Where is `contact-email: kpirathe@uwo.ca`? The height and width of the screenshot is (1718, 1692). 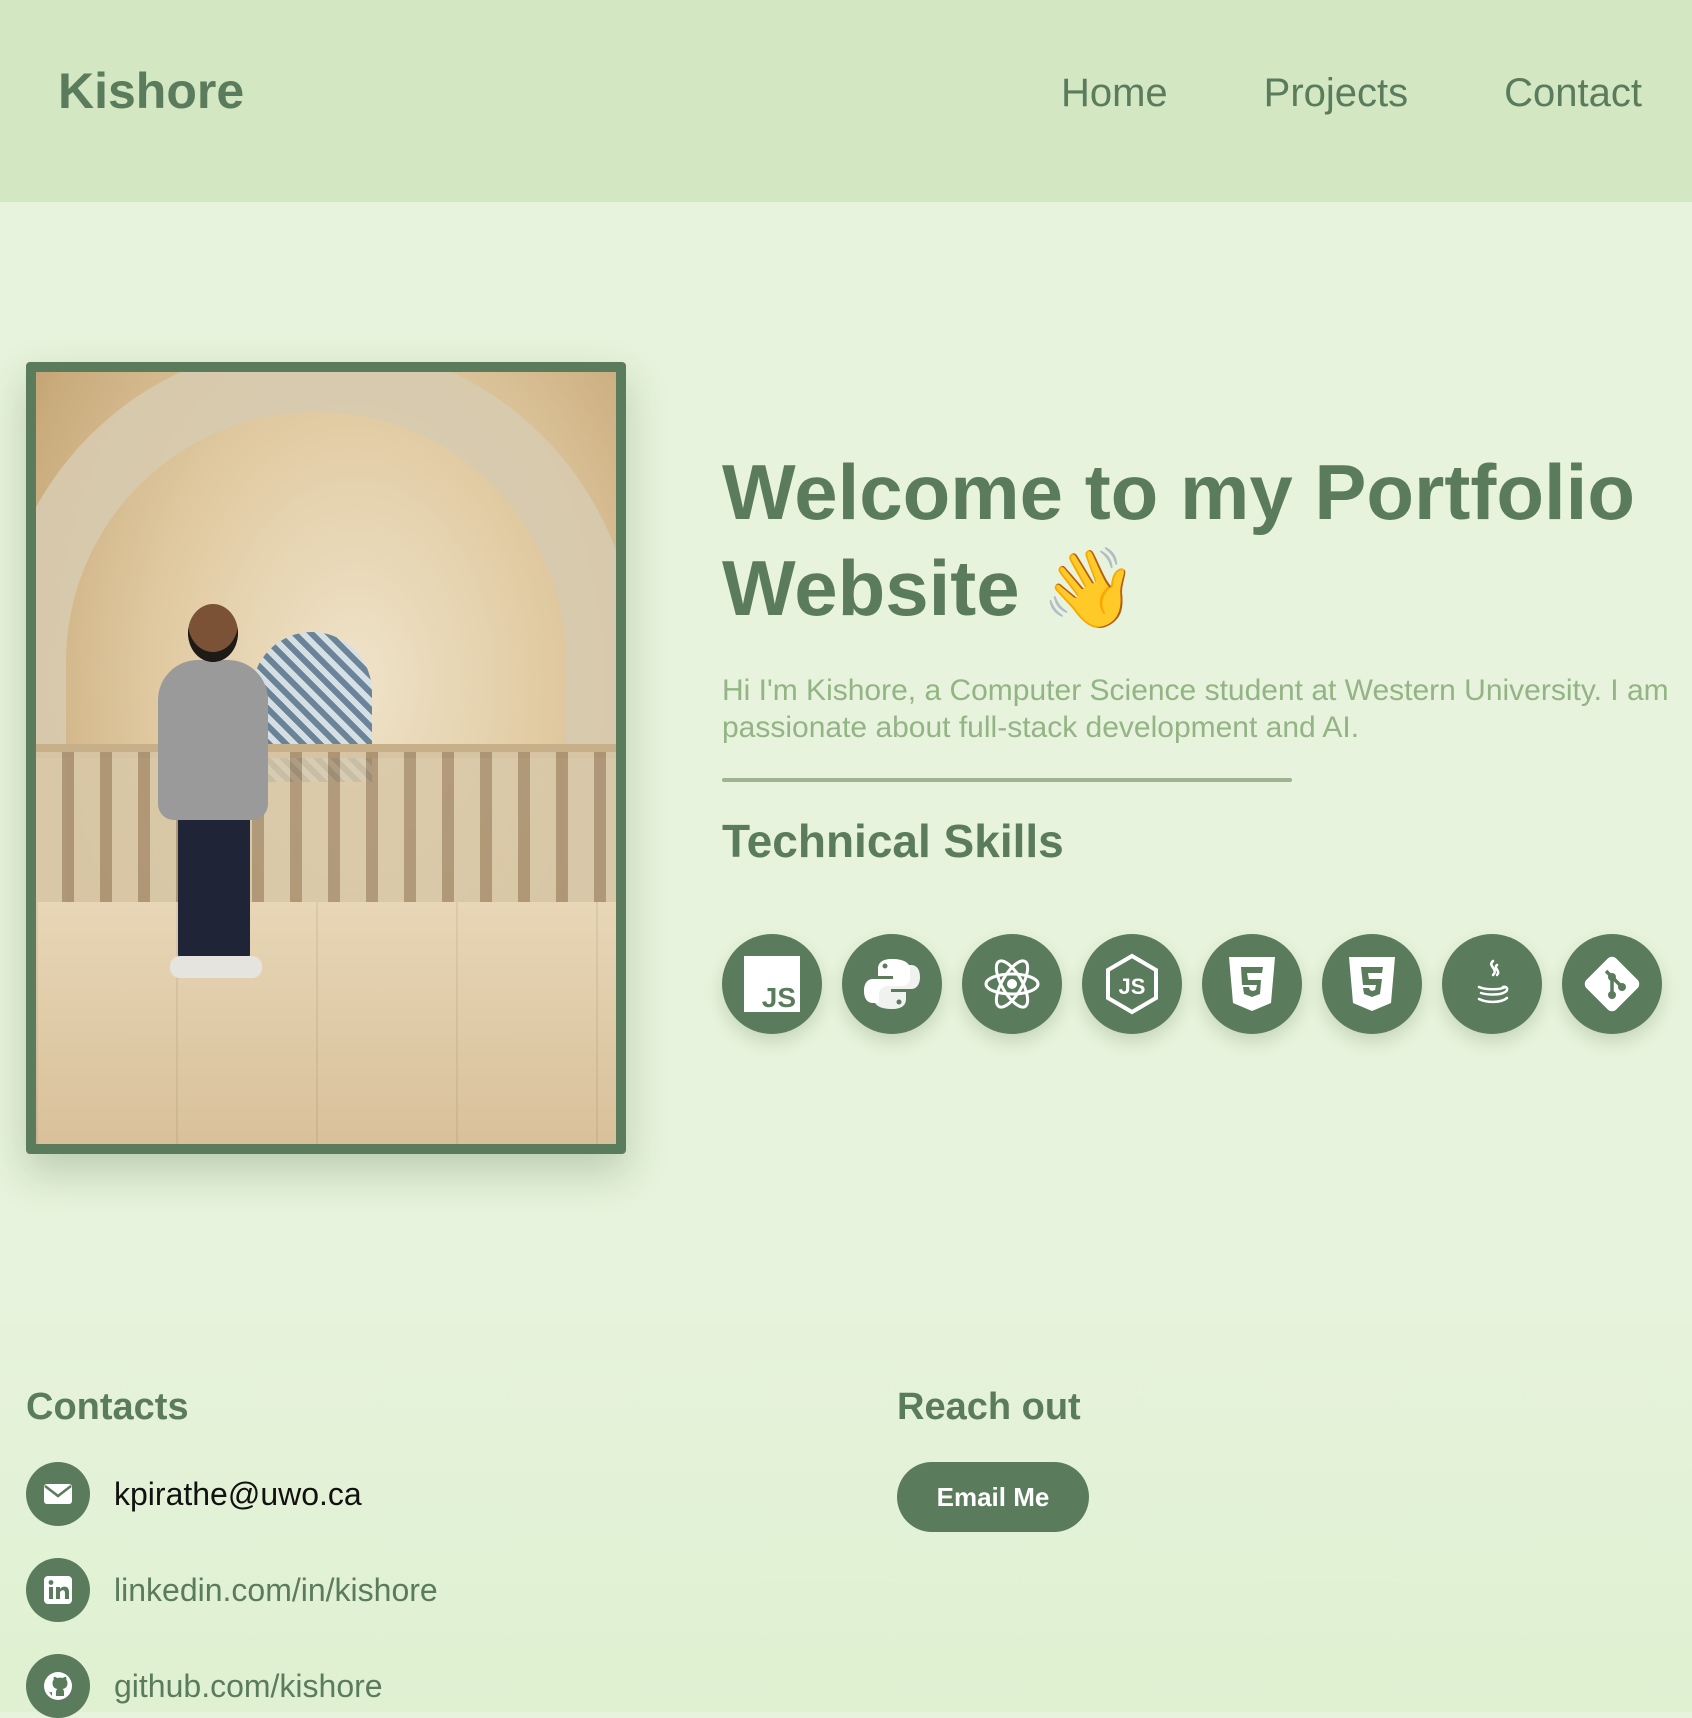 contact-email: kpirathe@uwo.ca is located at coordinates (194, 1494).